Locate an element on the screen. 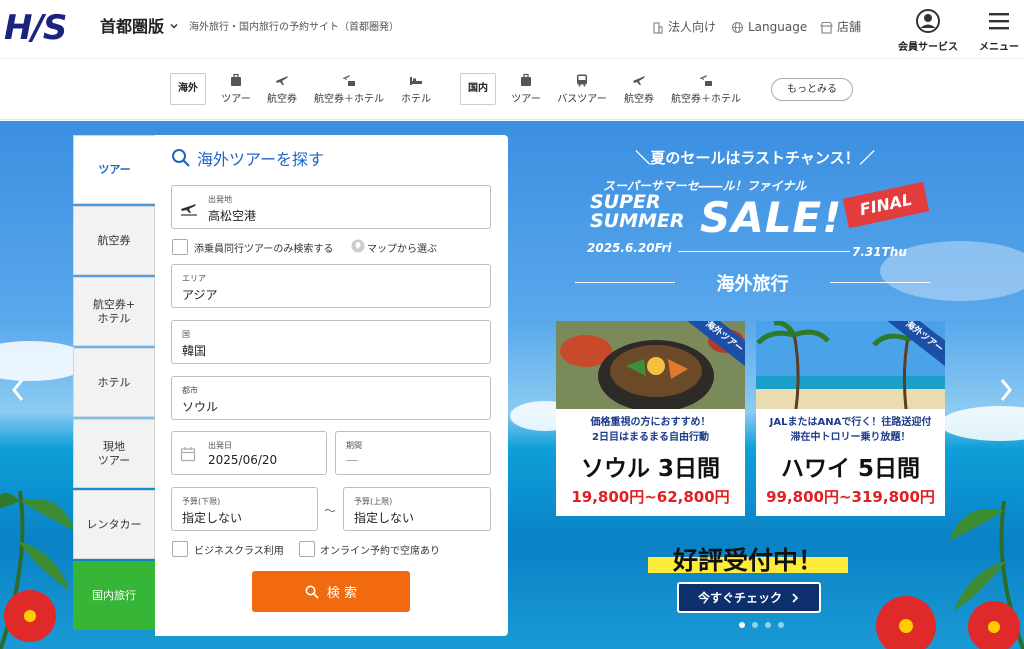 The height and width of the screenshot is (649, 1024). card-description: JALまたはANAで行く！往路送迎付 滞在中トロリー乗り放題！ is located at coordinates (850, 430).